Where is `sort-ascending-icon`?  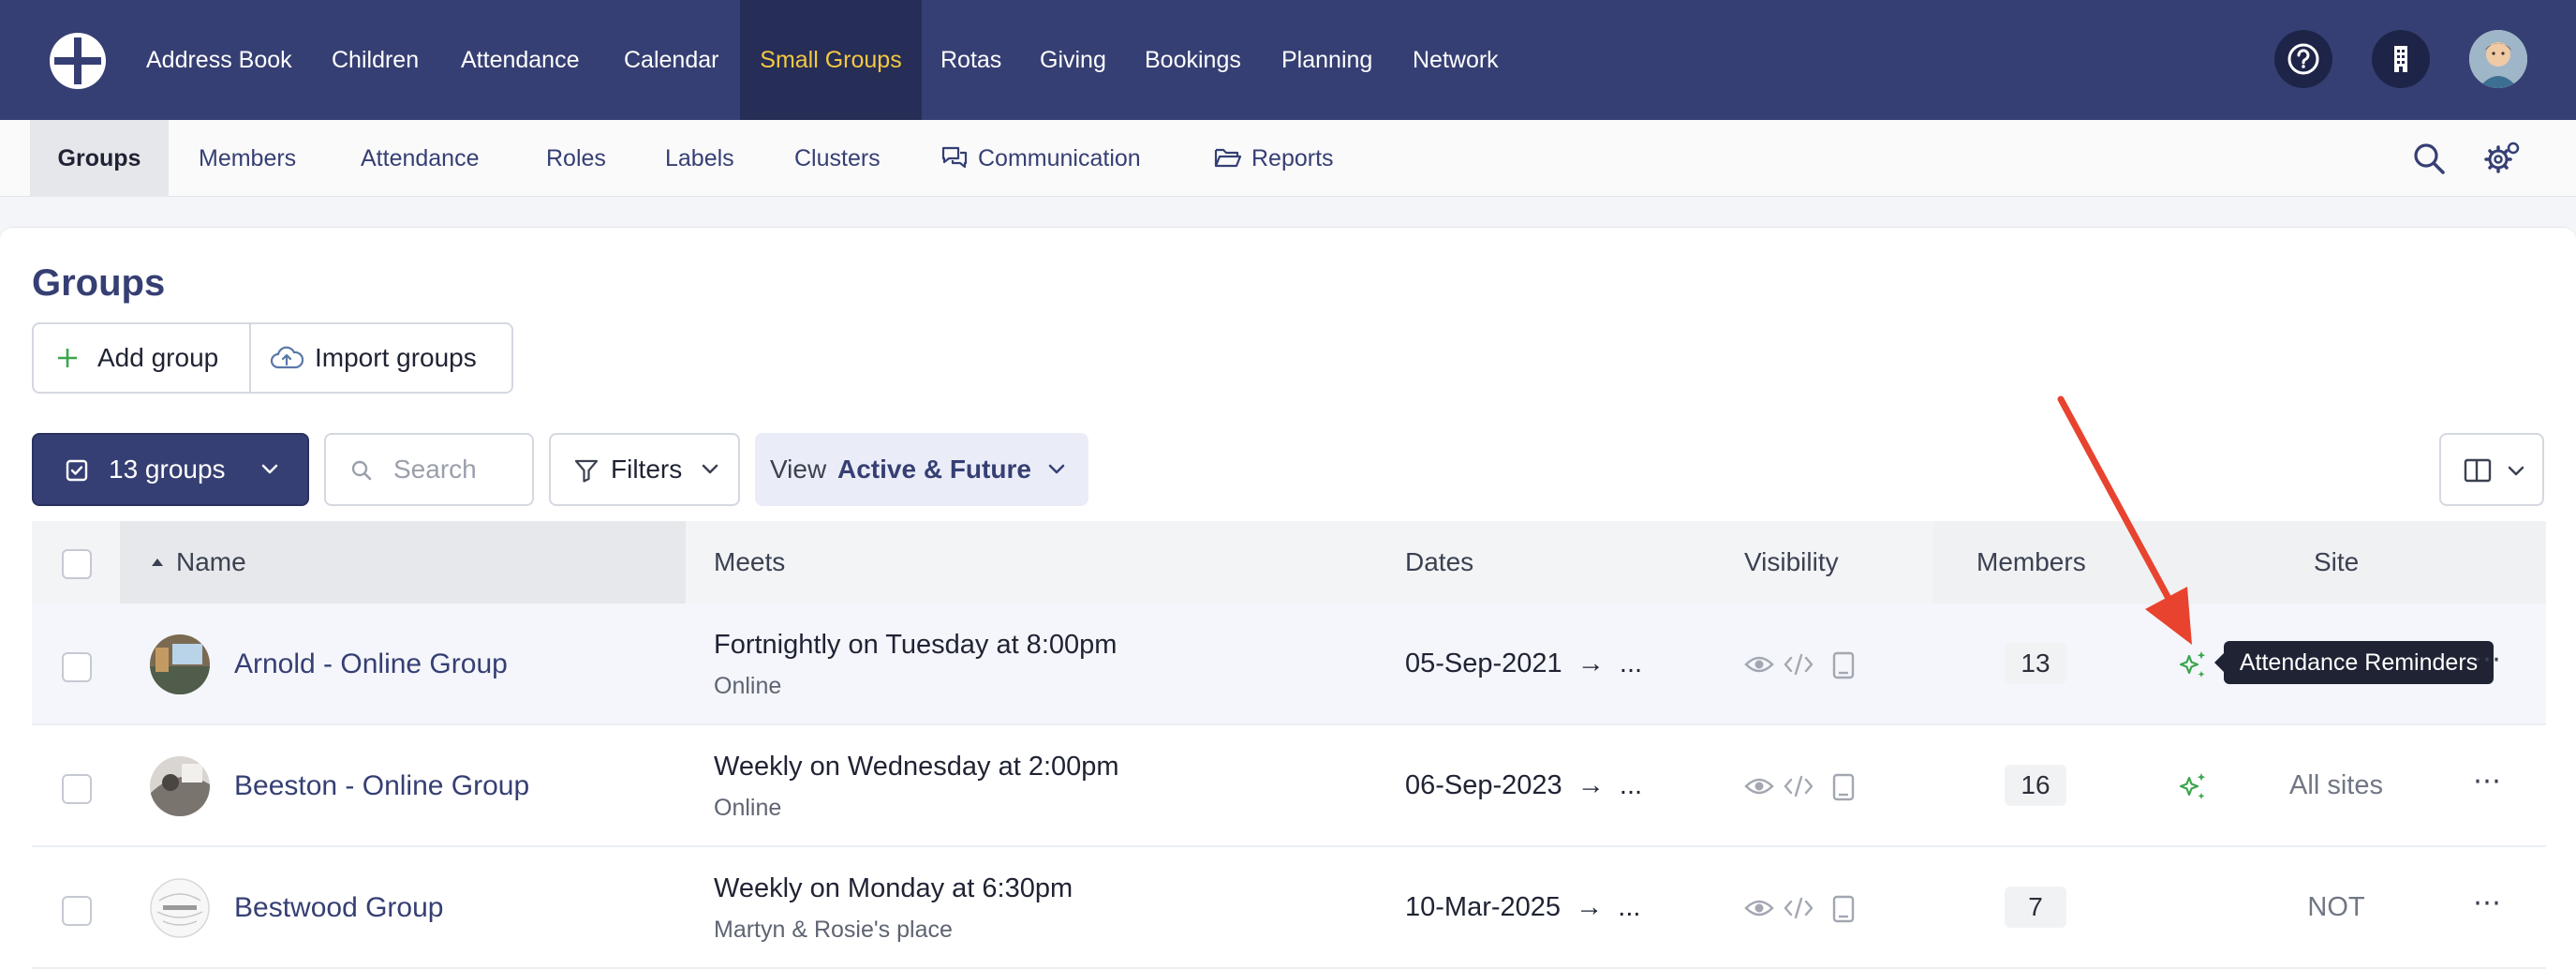 sort-ascending-icon is located at coordinates (157, 562).